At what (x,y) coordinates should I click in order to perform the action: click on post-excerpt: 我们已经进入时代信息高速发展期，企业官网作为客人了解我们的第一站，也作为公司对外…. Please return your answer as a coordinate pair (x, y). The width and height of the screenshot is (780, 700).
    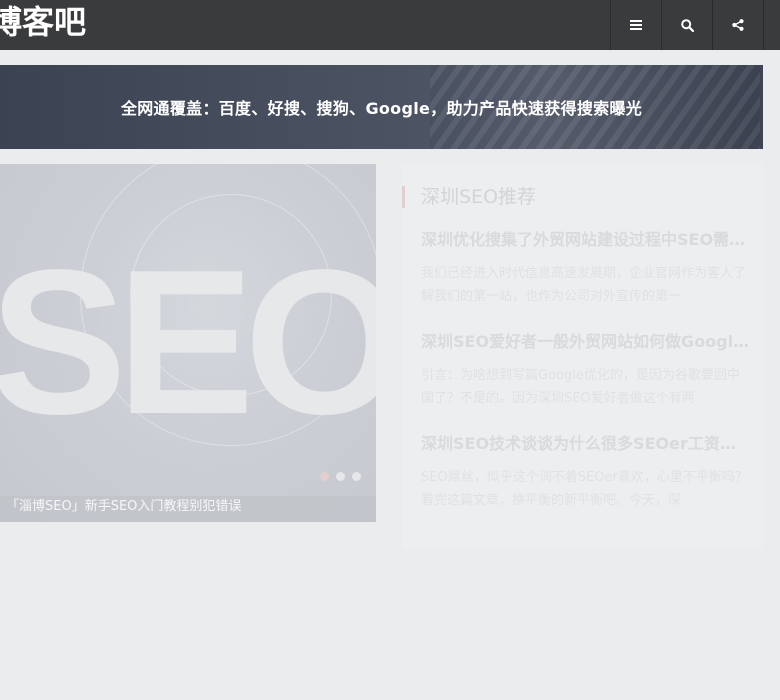
    Looking at the image, I should click on (584, 285).